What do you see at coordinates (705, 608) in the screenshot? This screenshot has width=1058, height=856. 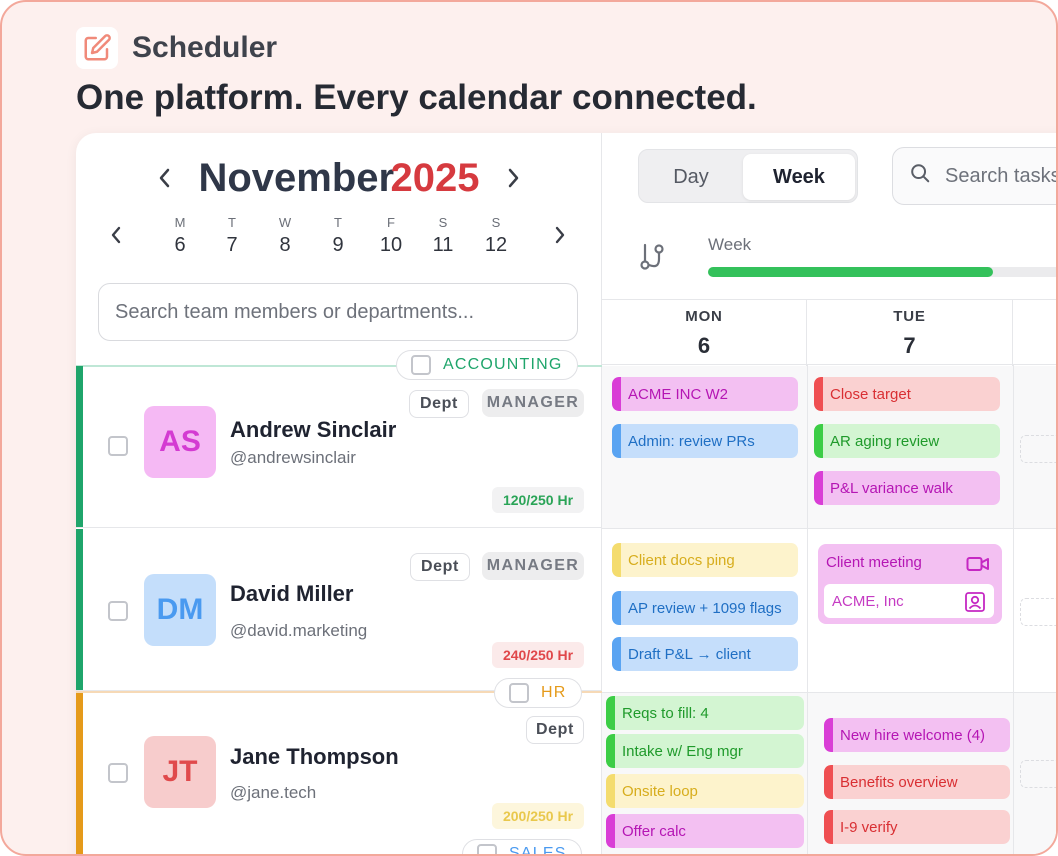 I see `event: AP review + 1099 flags` at bounding box center [705, 608].